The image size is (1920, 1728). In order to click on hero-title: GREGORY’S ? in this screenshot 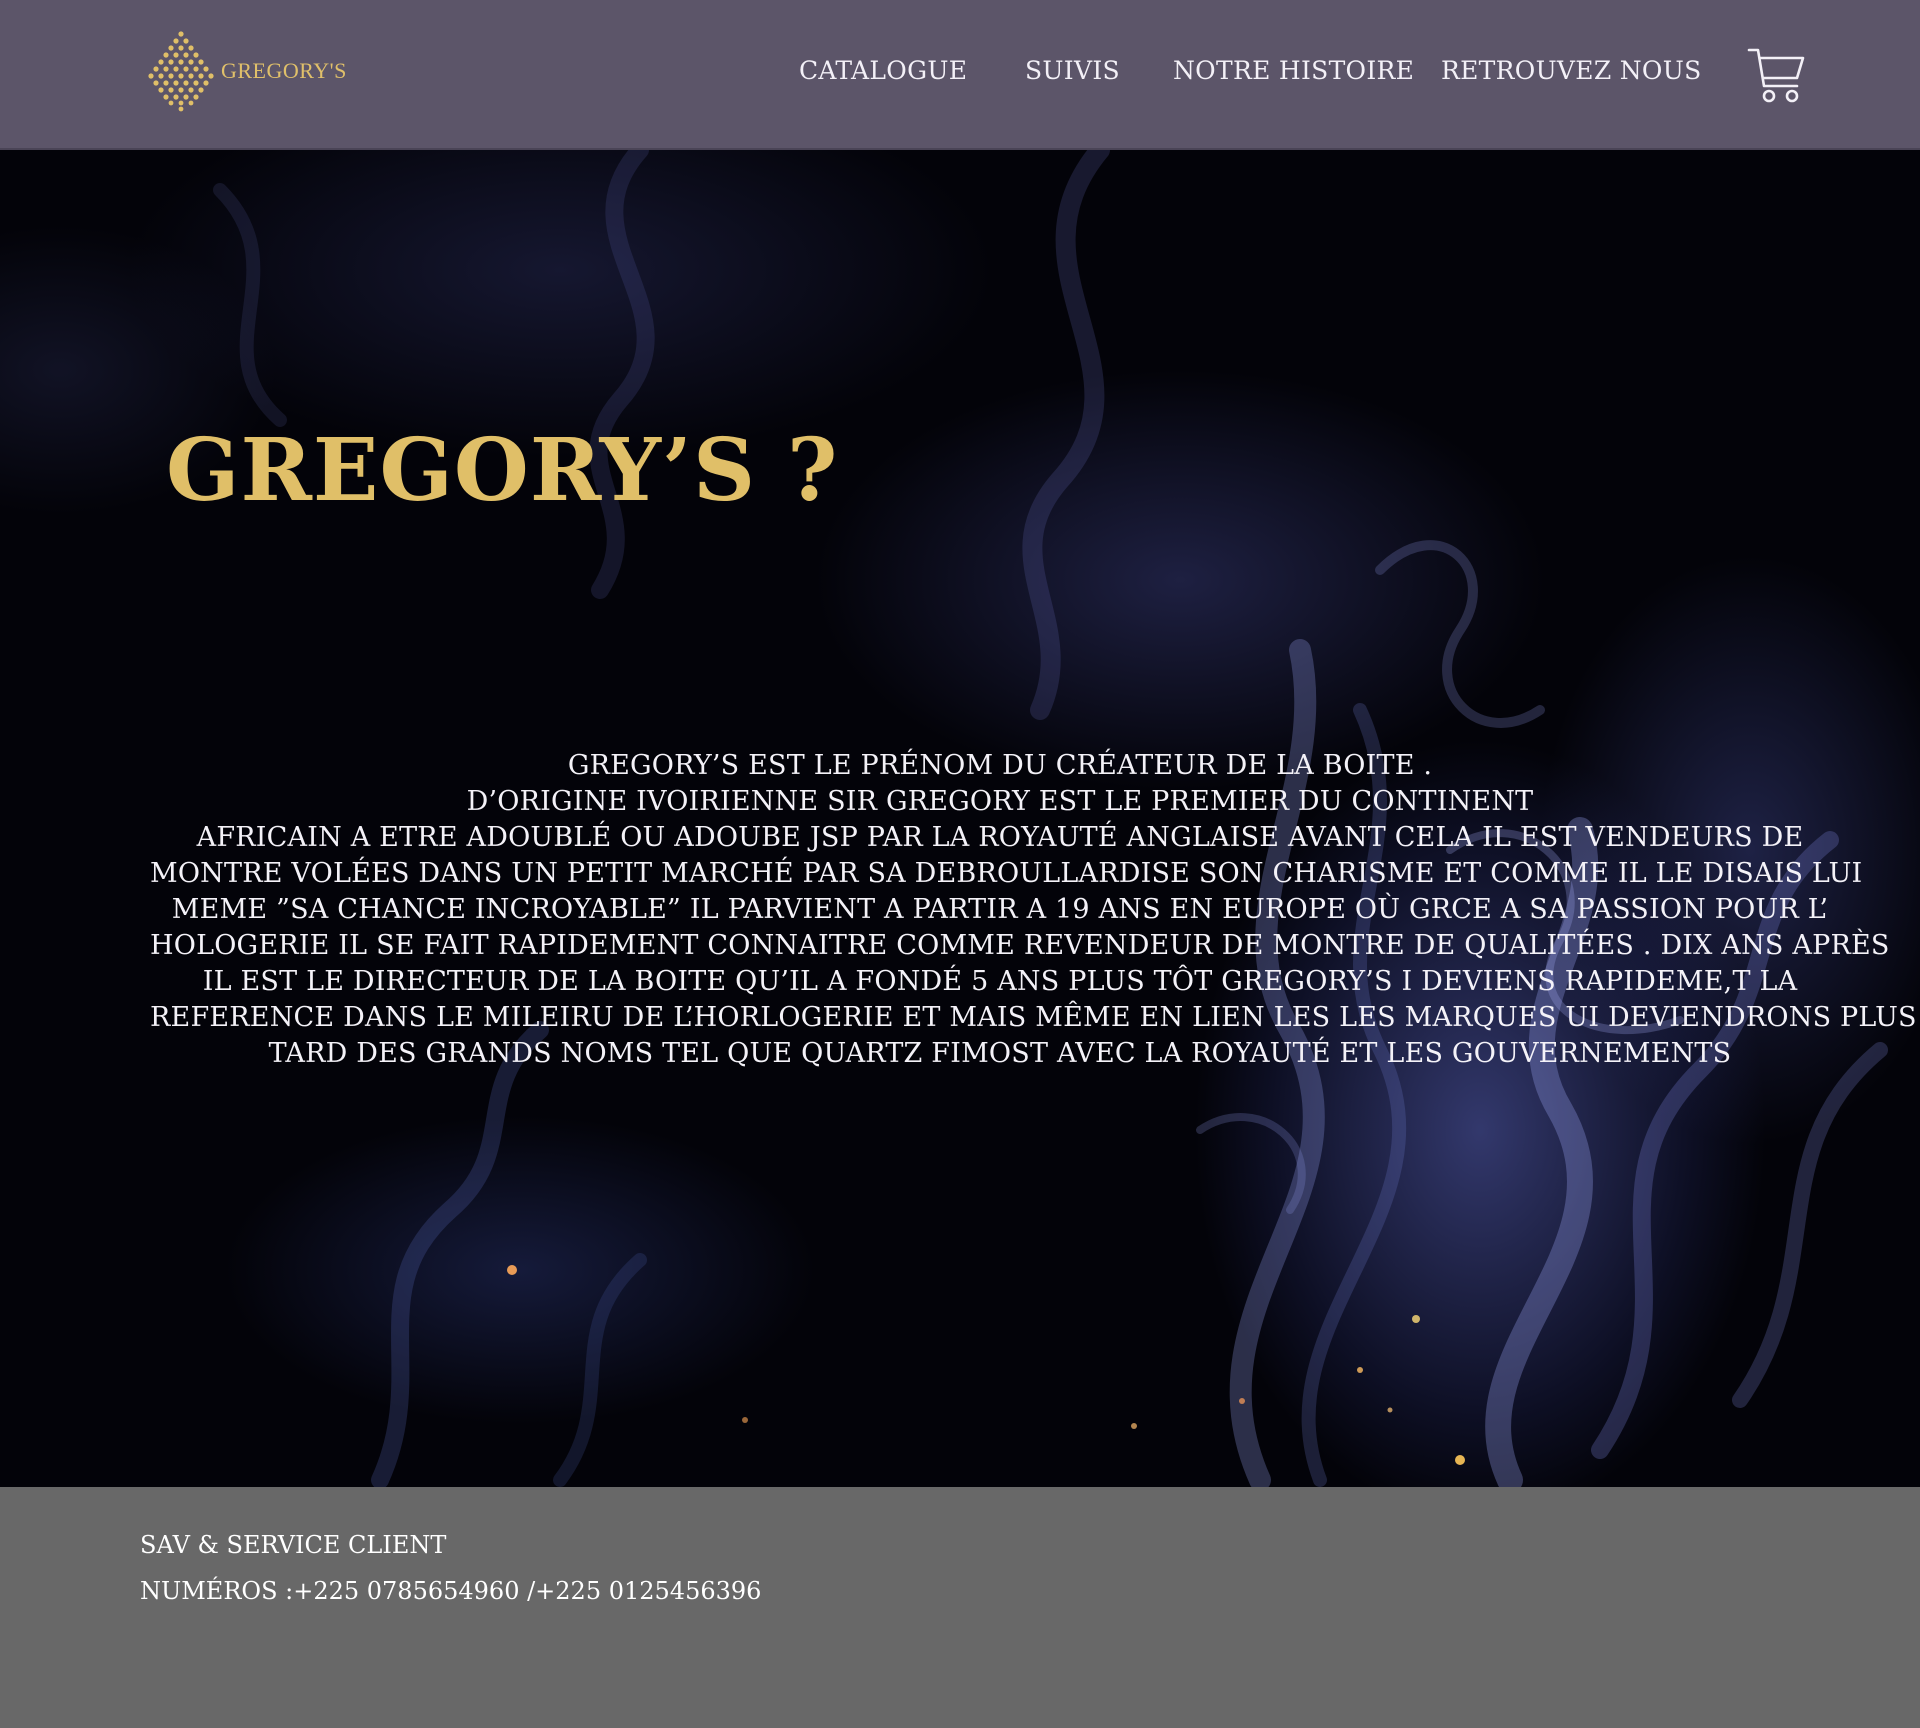, I will do `click(502, 470)`.